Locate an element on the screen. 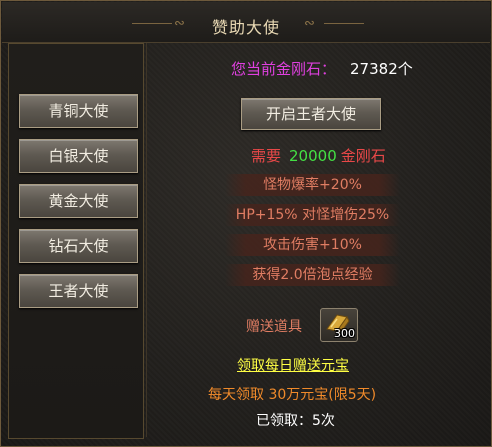  balance-row: 您当前金刚石： 27382个 is located at coordinates (322, 68).